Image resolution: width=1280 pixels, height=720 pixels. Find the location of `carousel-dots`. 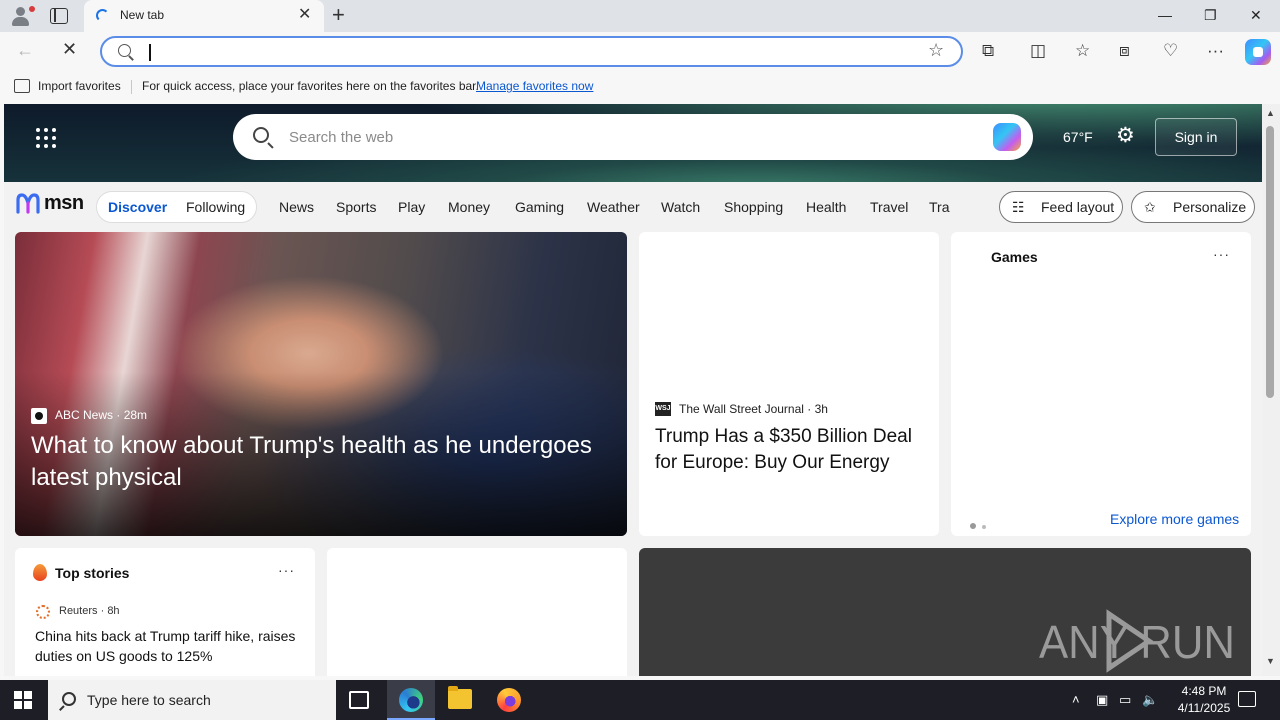

carousel-dots is located at coordinates (981, 525).